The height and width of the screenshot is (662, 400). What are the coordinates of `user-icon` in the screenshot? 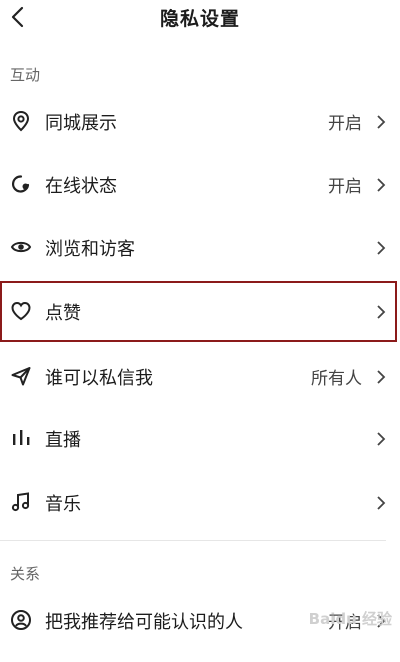 It's located at (21, 620).